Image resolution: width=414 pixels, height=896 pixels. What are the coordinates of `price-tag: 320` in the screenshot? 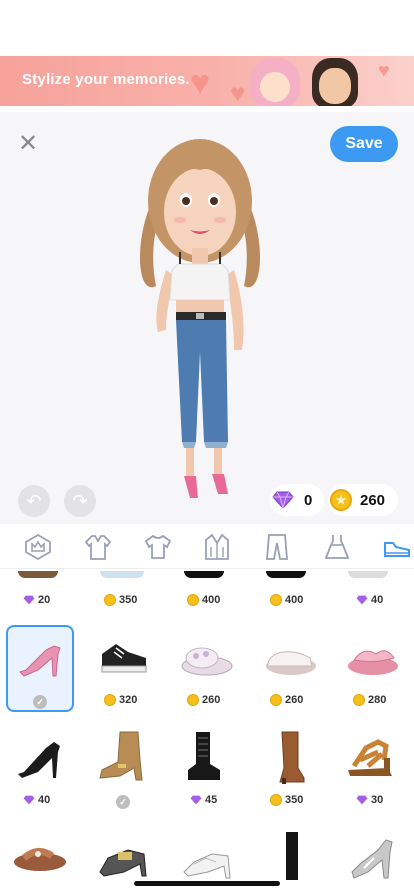 It's located at (120, 700).